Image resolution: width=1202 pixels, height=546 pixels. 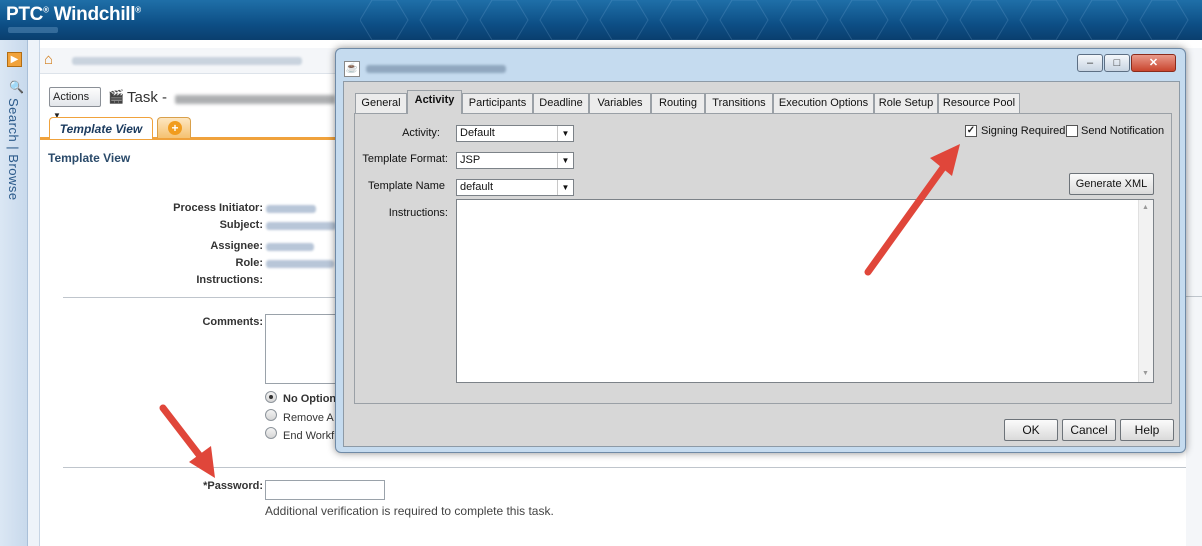 I want to click on process-initiator-value-redacted, so click(x=291, y=209).